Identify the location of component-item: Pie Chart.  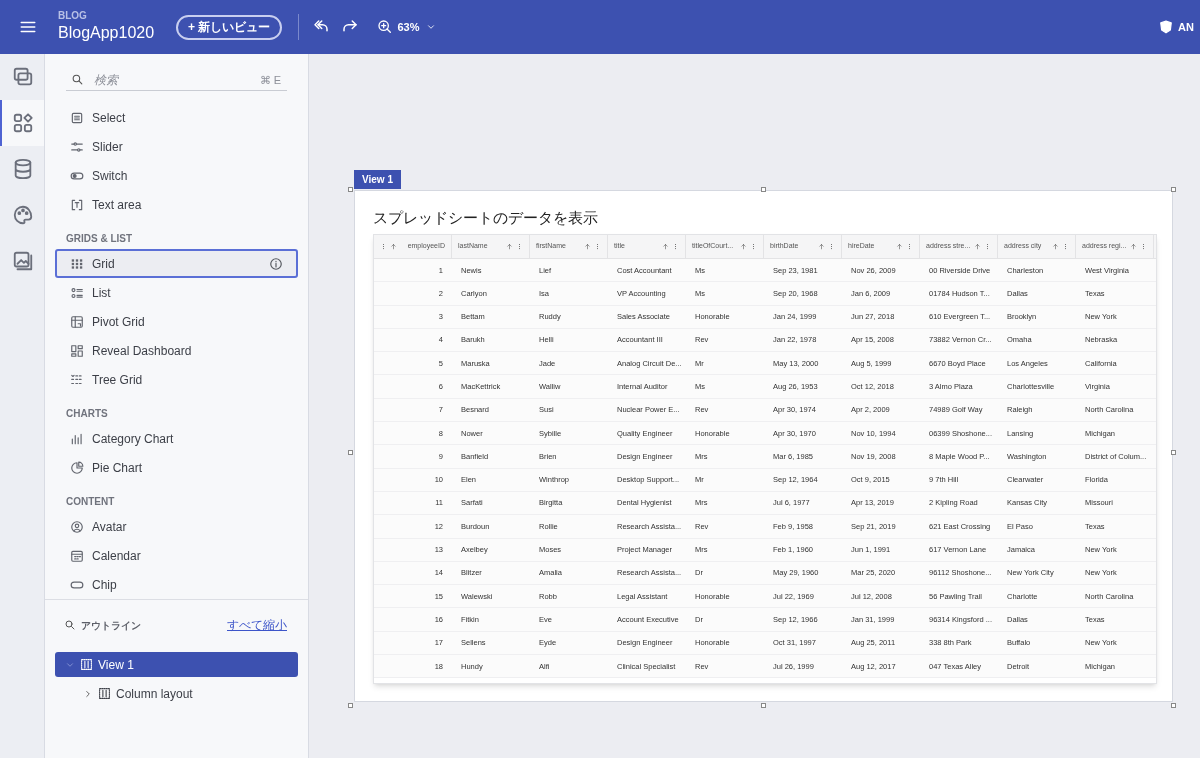
(176, 467).